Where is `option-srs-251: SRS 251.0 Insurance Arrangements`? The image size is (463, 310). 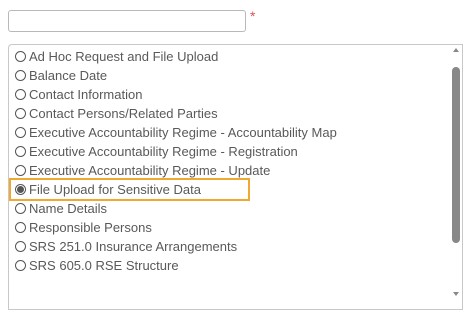 option-srs-251: SRS 251.0 Insurance Arrangements is located at coordinates (228, 246).